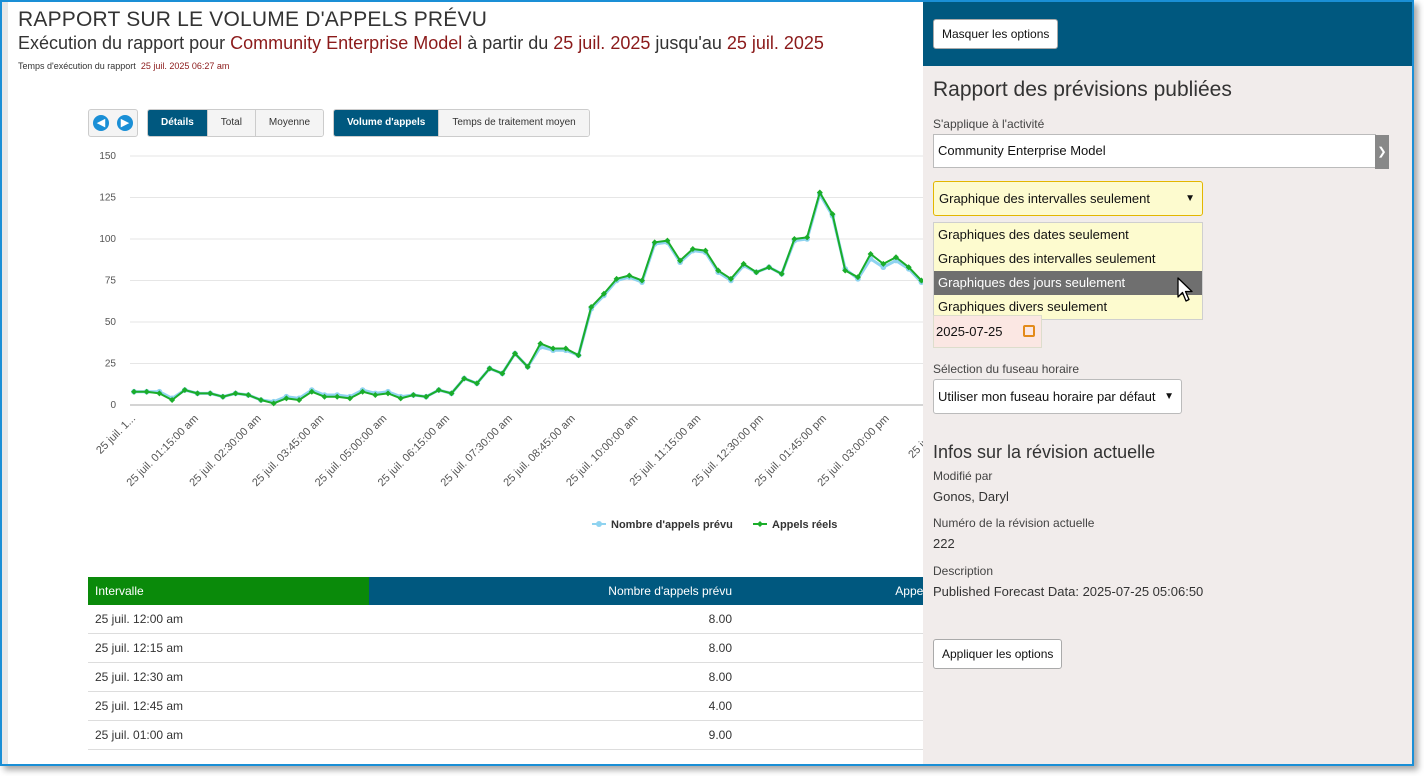  What do you see at coordinates (1068, 259) in the screenshot?
I see `option-intervals: Graphiques des intervalles seulement` at bounding box center [1068, 259].